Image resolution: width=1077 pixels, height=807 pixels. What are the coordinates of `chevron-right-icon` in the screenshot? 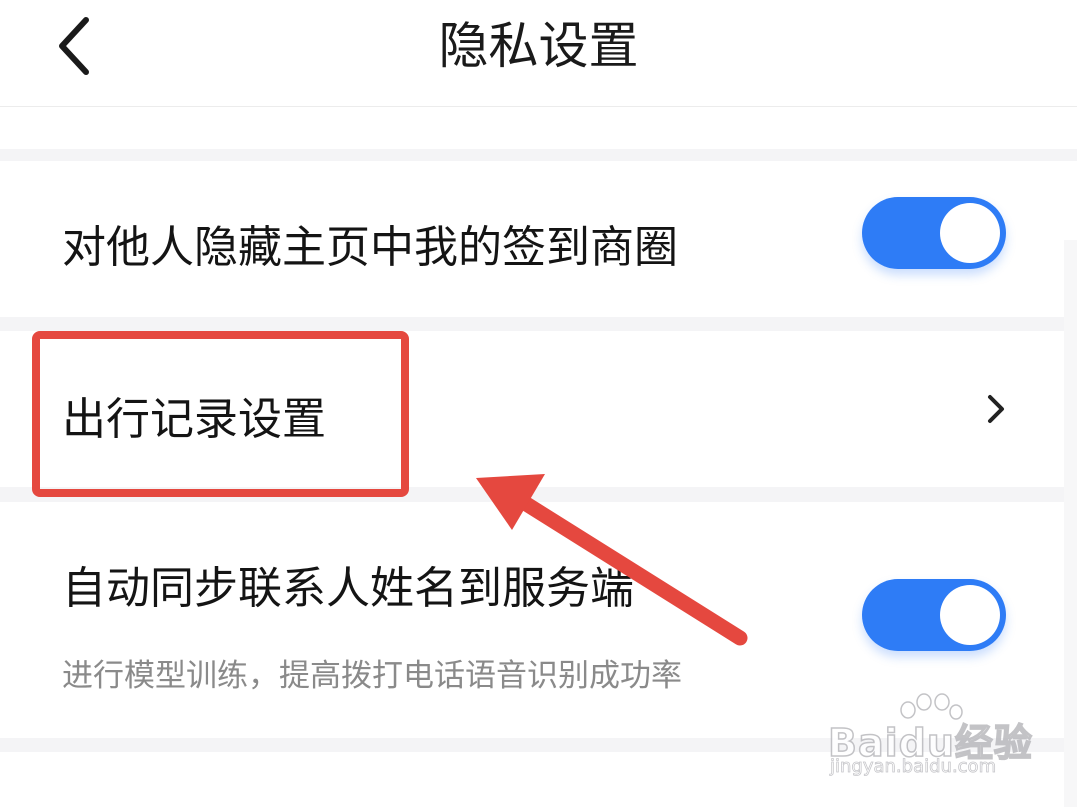 It's located at (996, 409).